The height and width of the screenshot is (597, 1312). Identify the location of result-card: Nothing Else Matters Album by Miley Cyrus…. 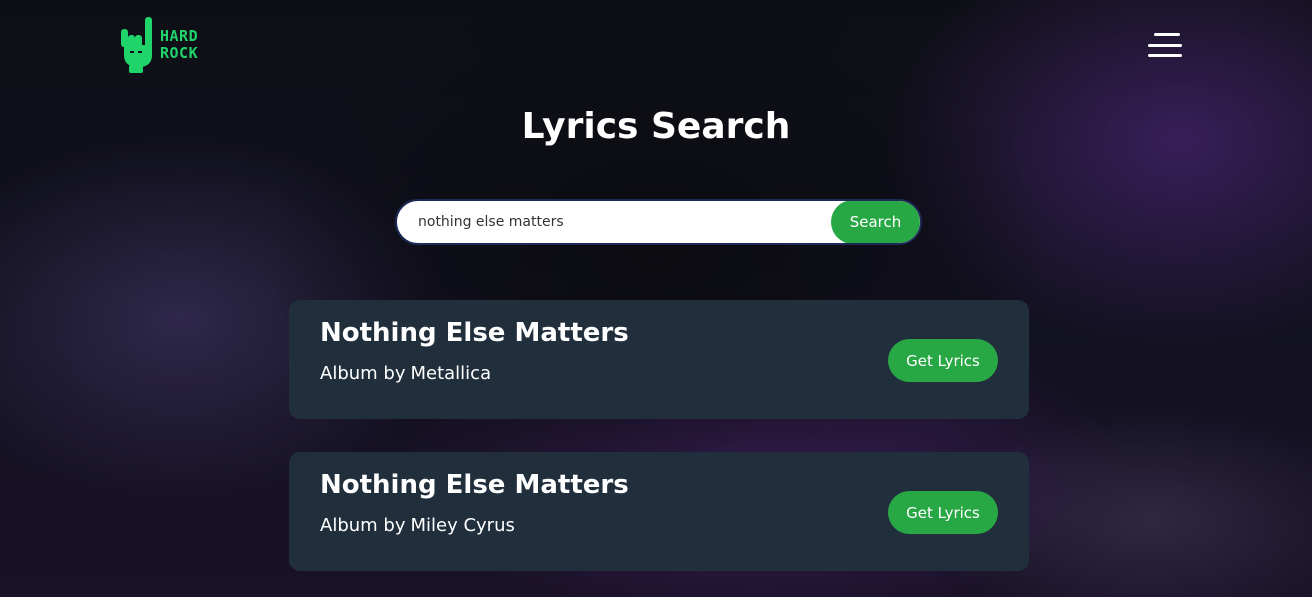
(659, 511).